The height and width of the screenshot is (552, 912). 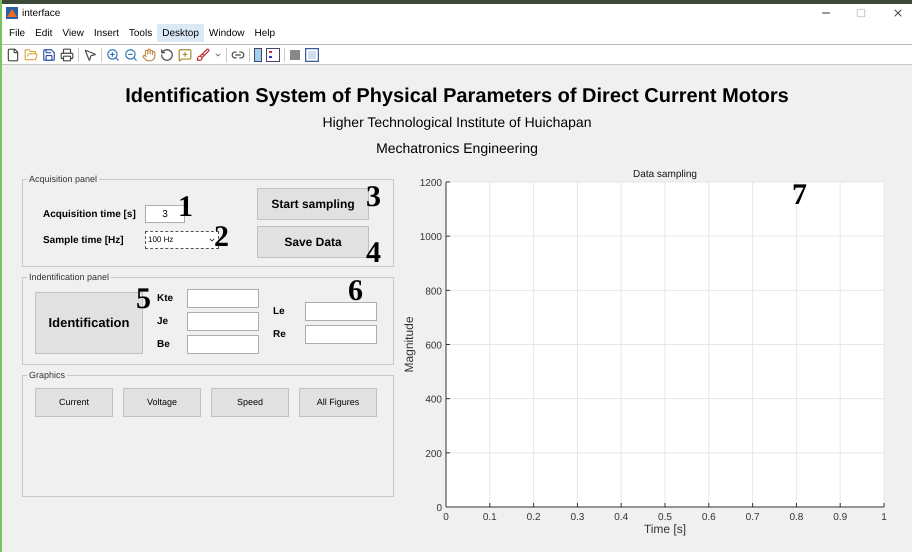 I want to click on caret-icon, so click(x=212, y=240).